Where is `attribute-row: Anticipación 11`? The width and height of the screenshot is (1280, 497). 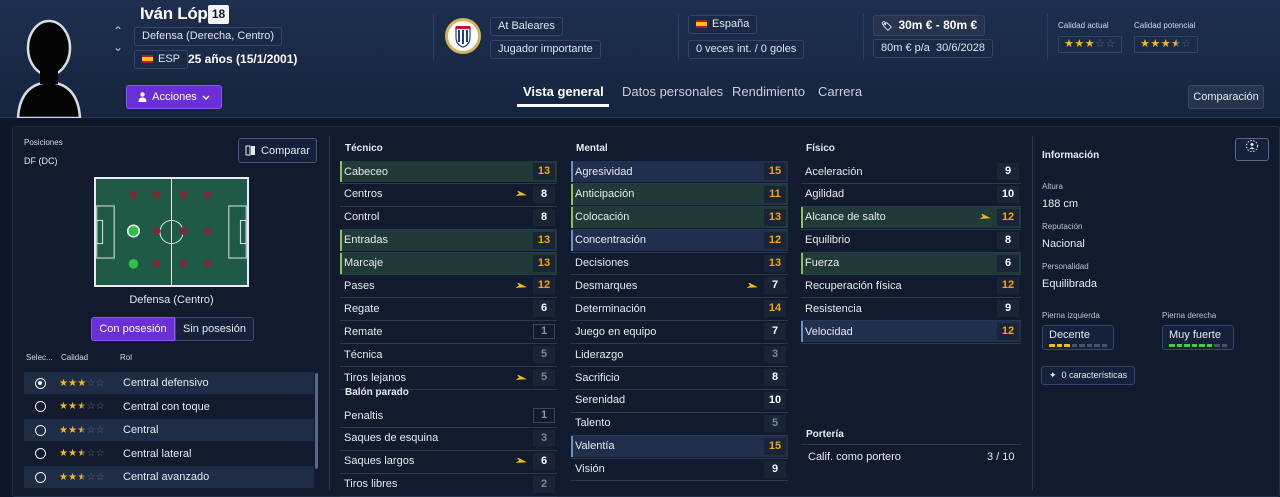 attribute-row: Anticipación 11 is located at coordinates (679, 194).